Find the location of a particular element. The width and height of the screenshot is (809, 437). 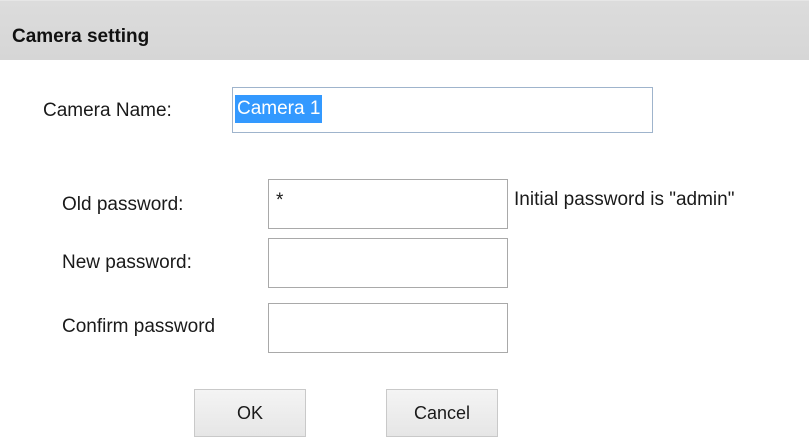

camera-name-label: Camera Name: is located at coordinates (107, 110).